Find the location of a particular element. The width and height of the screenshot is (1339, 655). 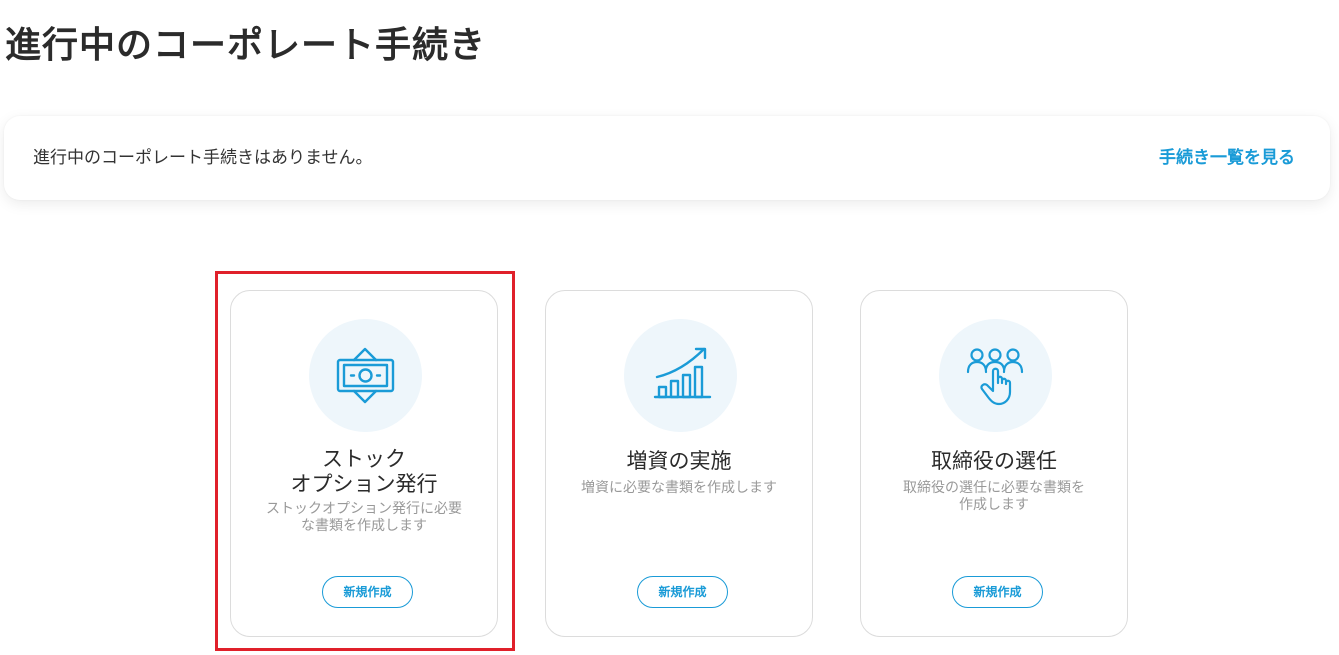

director-appointment-title: 取締役の選任 is located at coordinates (994, 461).